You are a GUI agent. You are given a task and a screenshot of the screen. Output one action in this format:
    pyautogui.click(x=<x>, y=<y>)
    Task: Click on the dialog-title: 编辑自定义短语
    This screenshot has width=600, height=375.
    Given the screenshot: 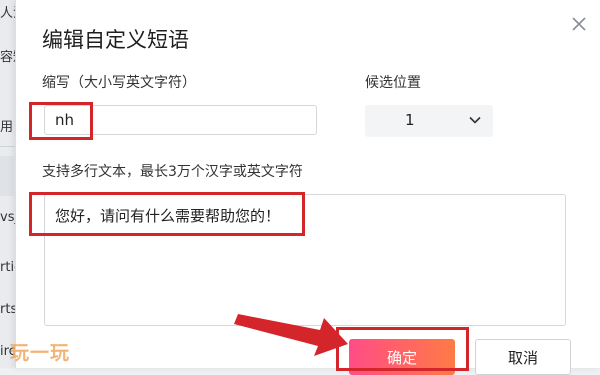 What is the action you would take?
    pyautogui.click(x=115, y=40)
    